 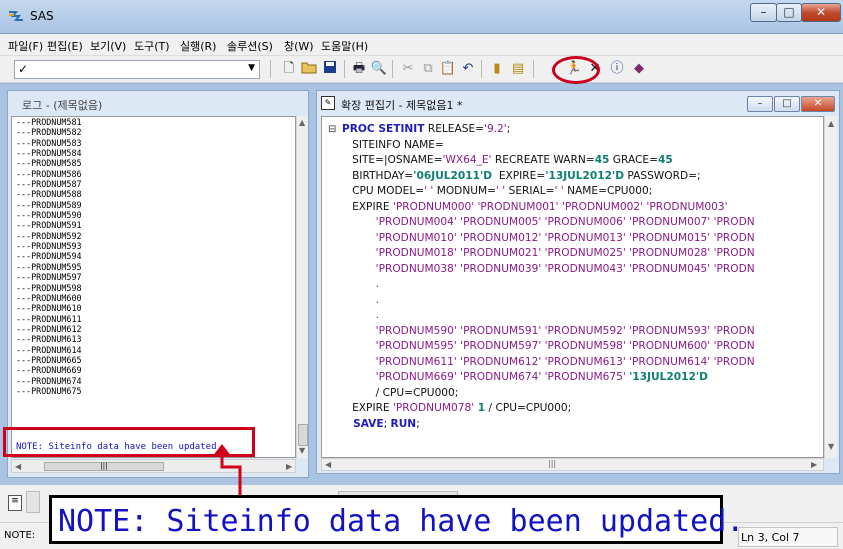 I want to click on menu-help: 도움말(H), so click(x=344, y=46).